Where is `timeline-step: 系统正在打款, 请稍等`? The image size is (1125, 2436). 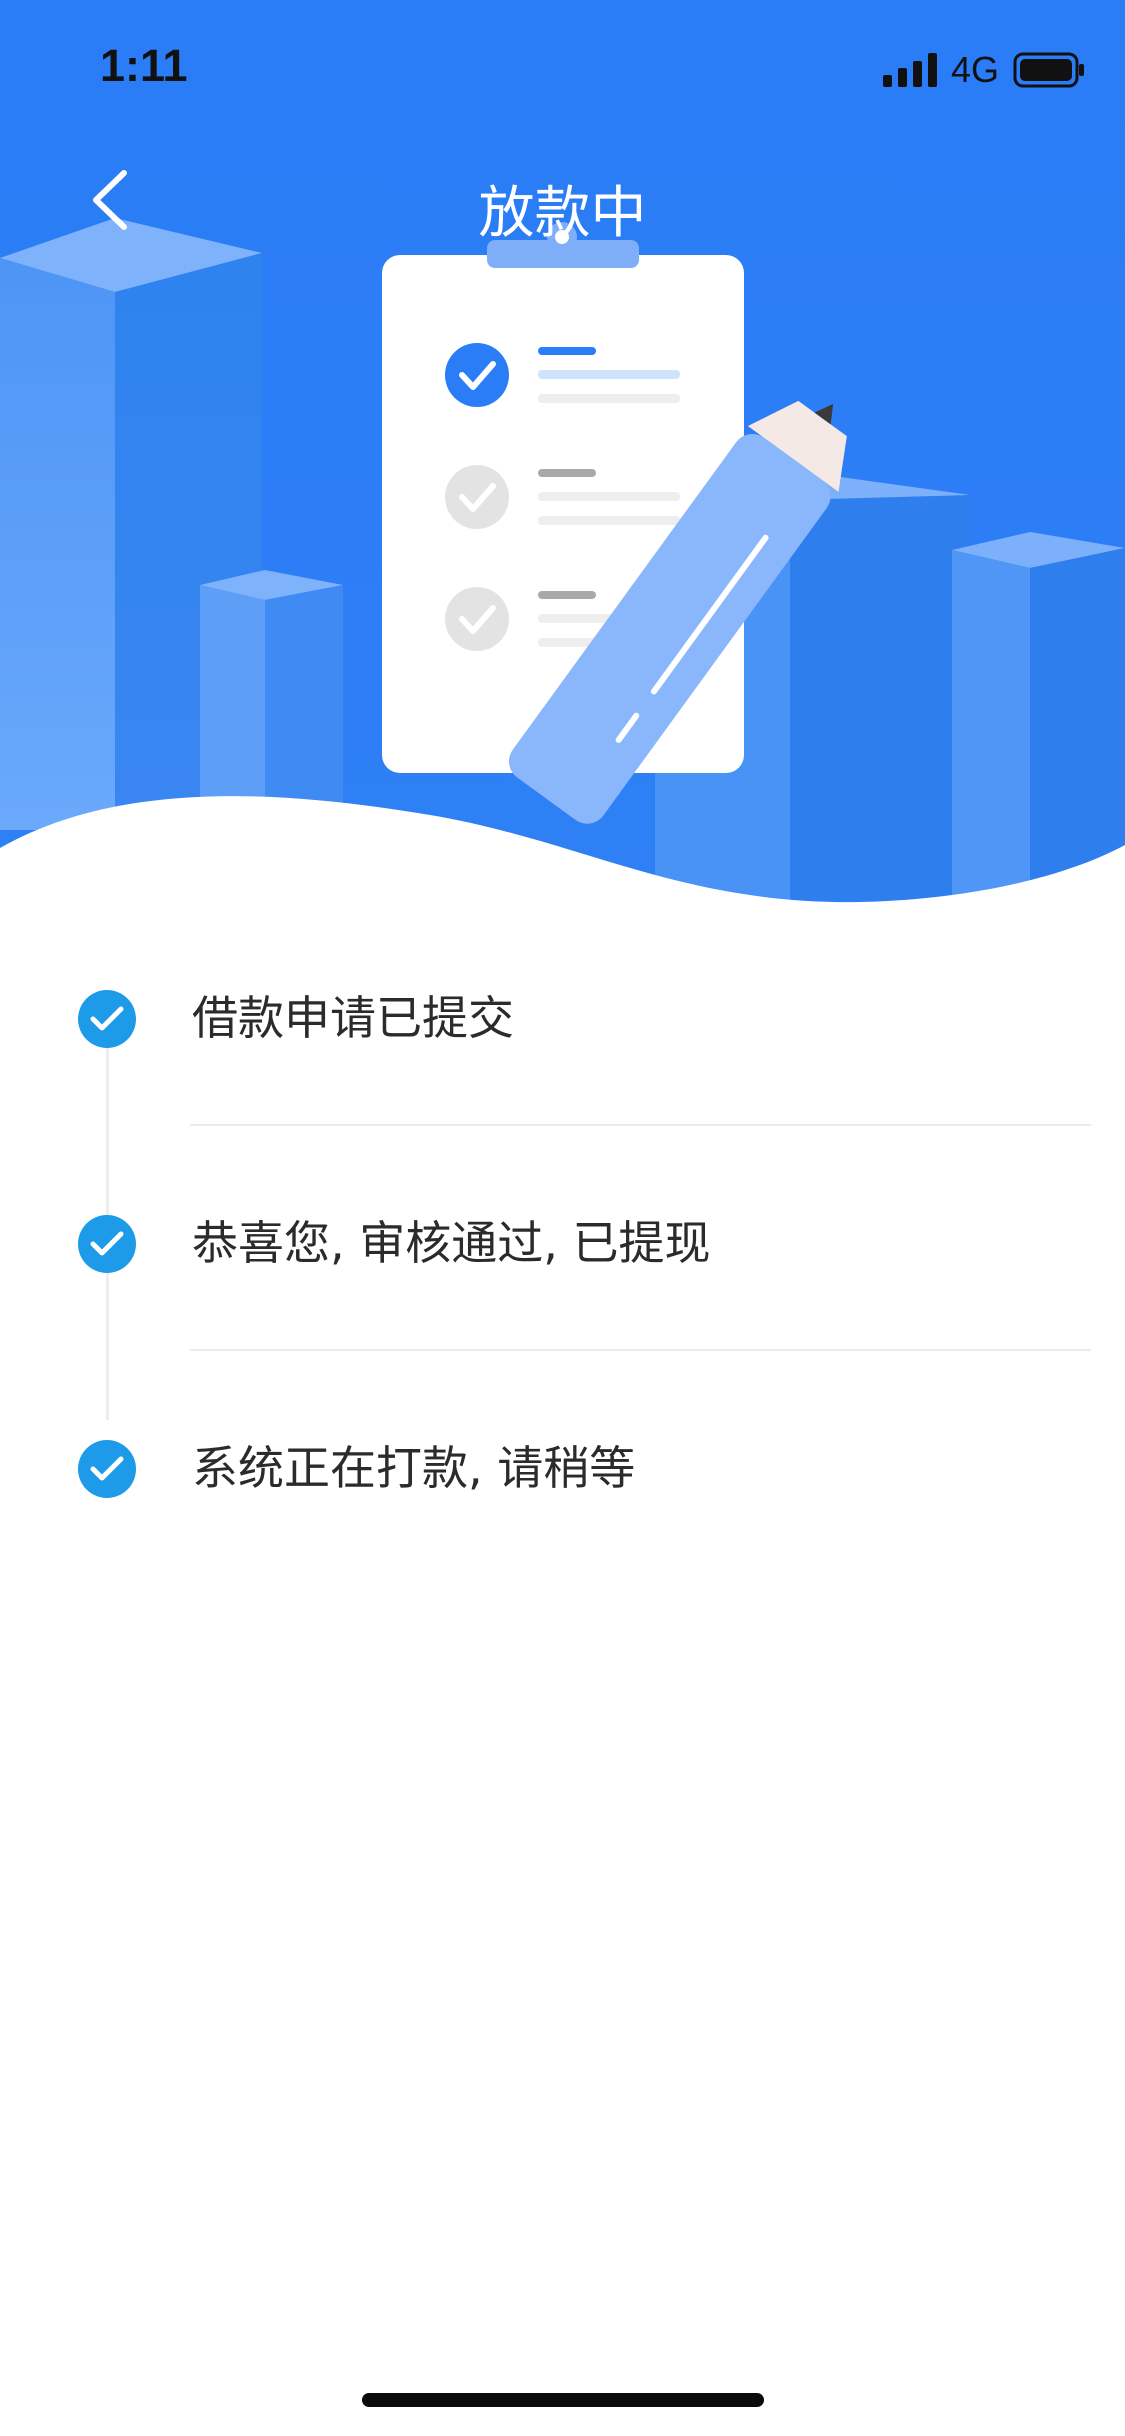
timeline-step: 系统正在打款, 请稍等 is located at coordinates (562, 1522).